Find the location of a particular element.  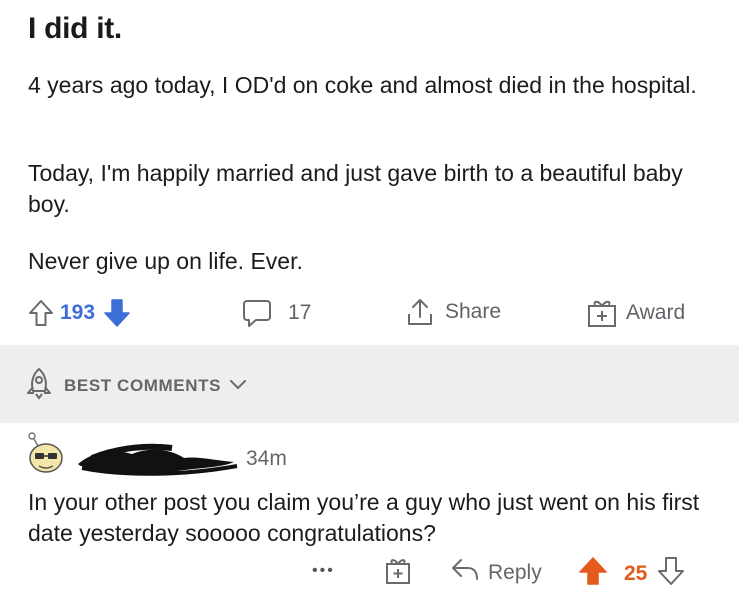

sort-label: BEST COMMENTS is located at coordinates (143, 385).